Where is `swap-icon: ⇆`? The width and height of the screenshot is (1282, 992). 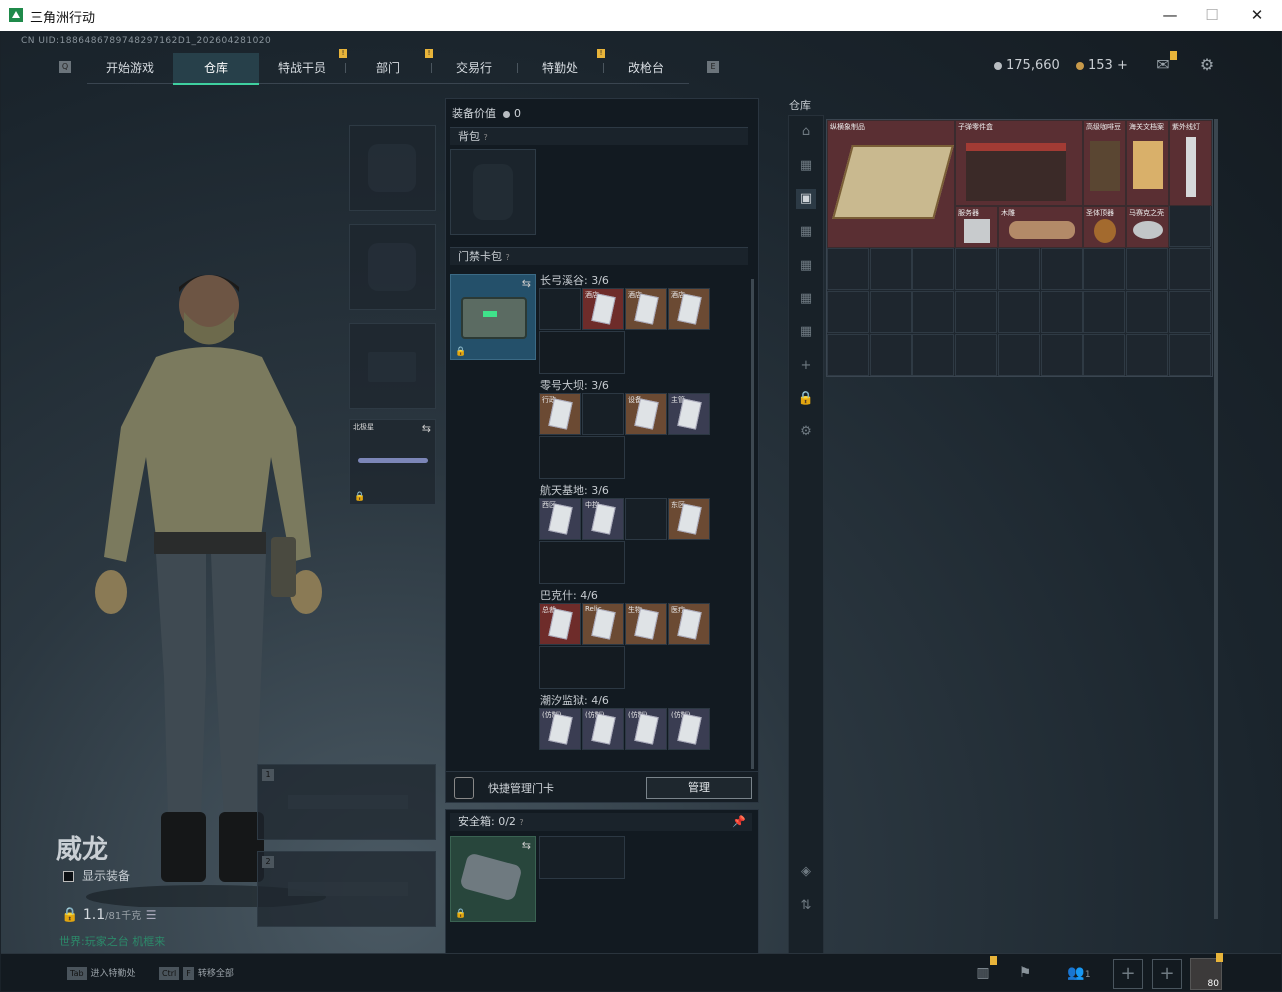 swap-icon: ⇆ is located at coordinates (426, 428).